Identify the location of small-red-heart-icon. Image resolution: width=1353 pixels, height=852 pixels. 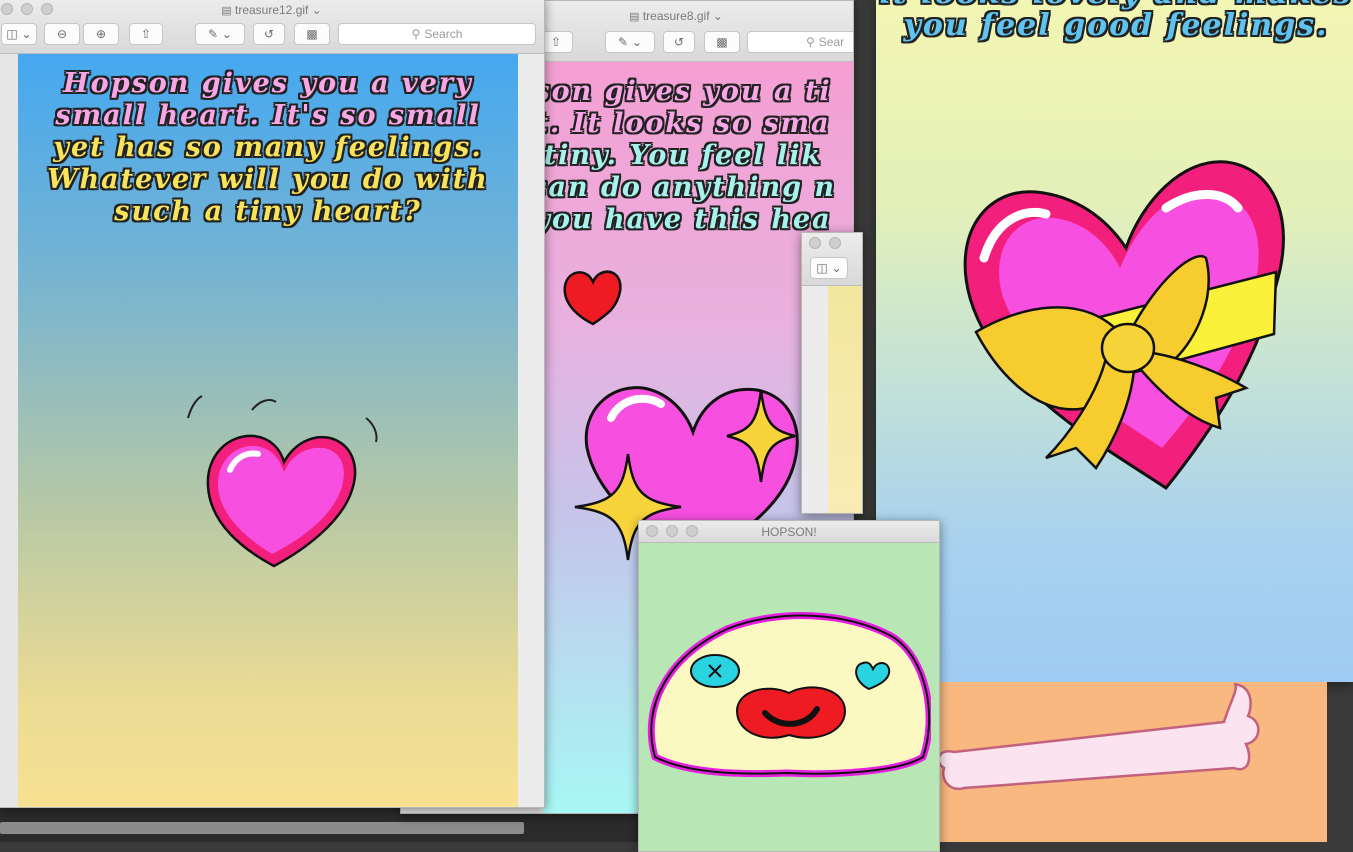
(592, 298).